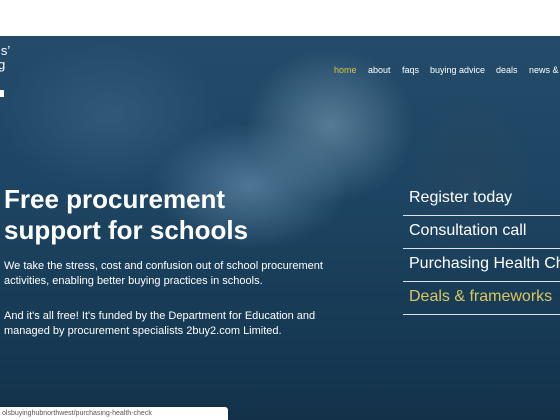 This screenshot has width=560, height=420. I want to click on headline-line2: support for schools, so click(126, 230).